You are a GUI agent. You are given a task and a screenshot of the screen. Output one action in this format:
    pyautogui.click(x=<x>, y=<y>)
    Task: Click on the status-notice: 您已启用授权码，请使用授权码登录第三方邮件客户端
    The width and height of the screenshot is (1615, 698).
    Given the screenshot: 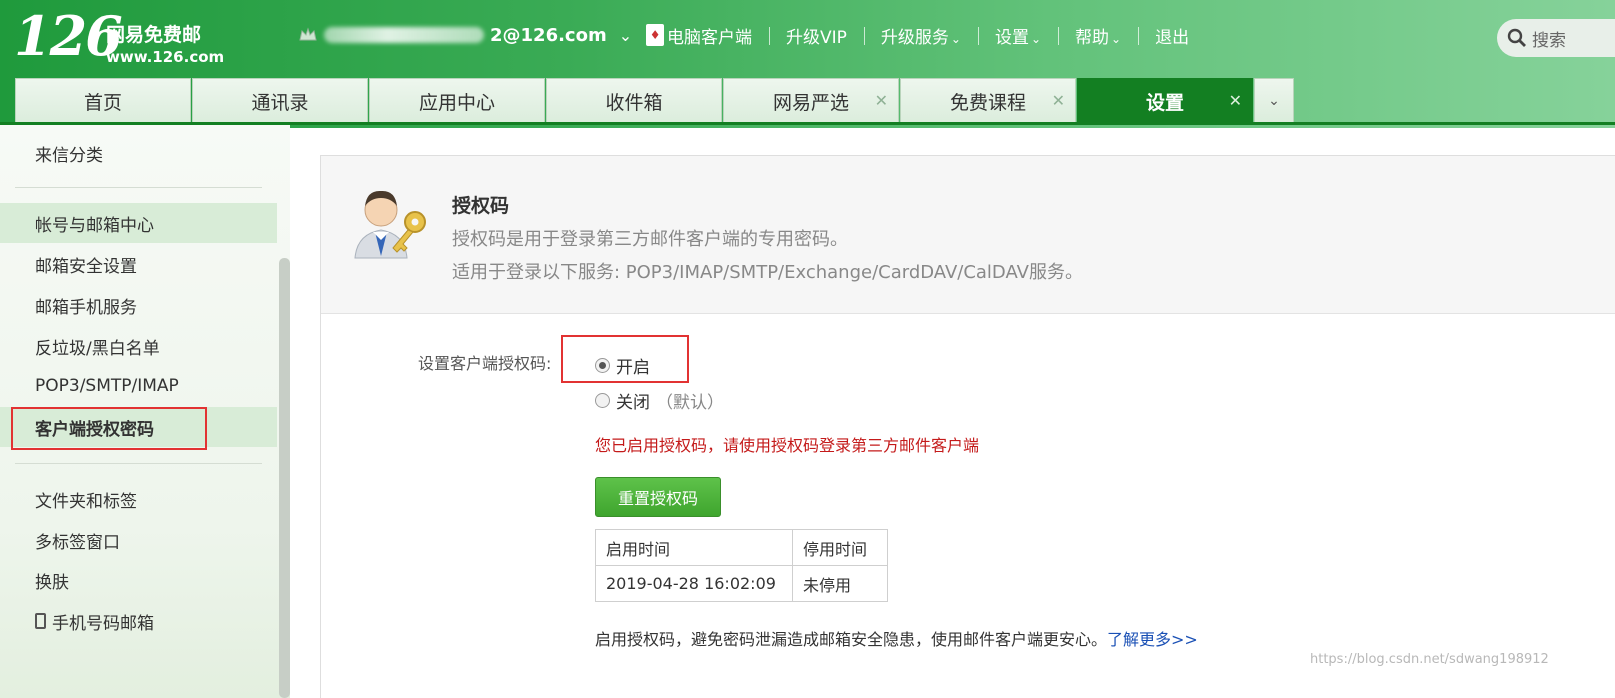 What is the action you would take?
    pyautogui.click(x=787, y=445)
    